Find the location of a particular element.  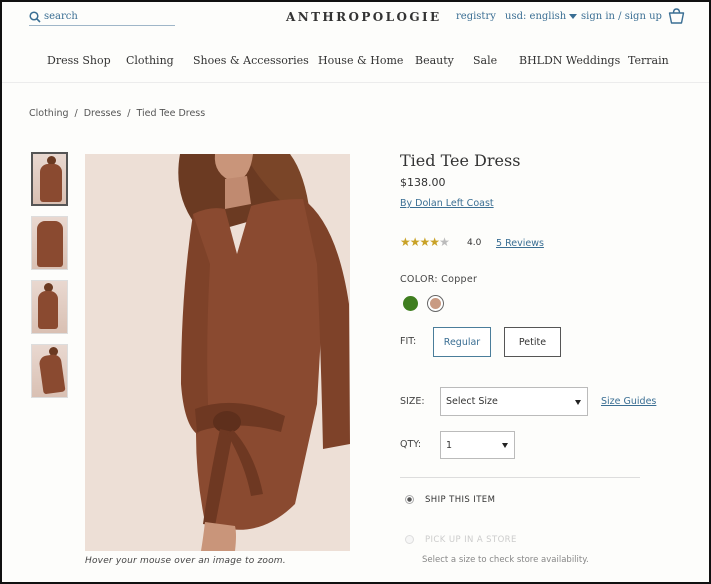

registry-link: registry is located at coordinates (476, 16).